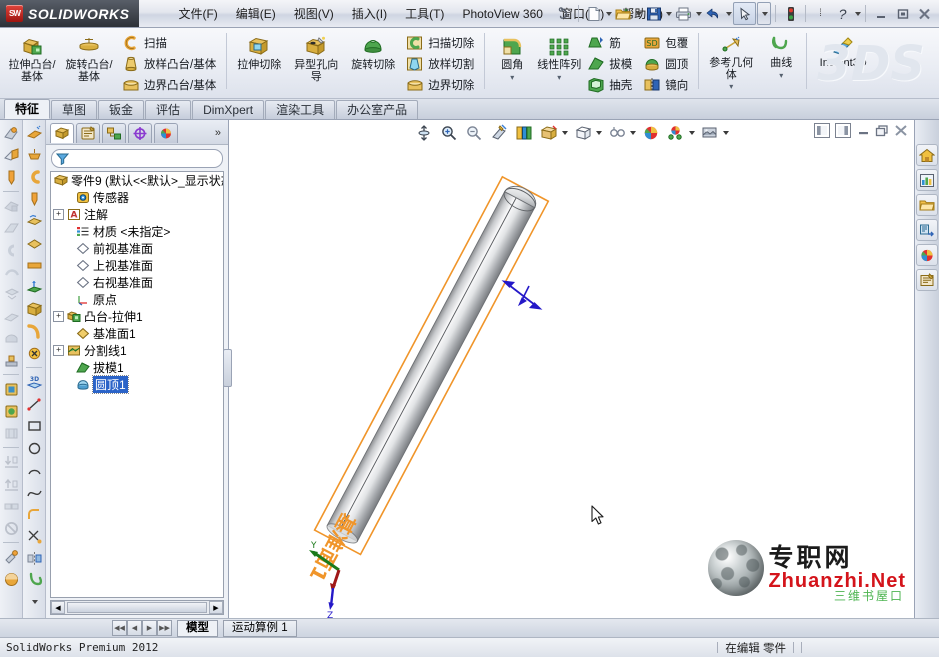 The height and width of the screenshot is (657, 939). I want to click on help-icon: ?, so click(842, 13).